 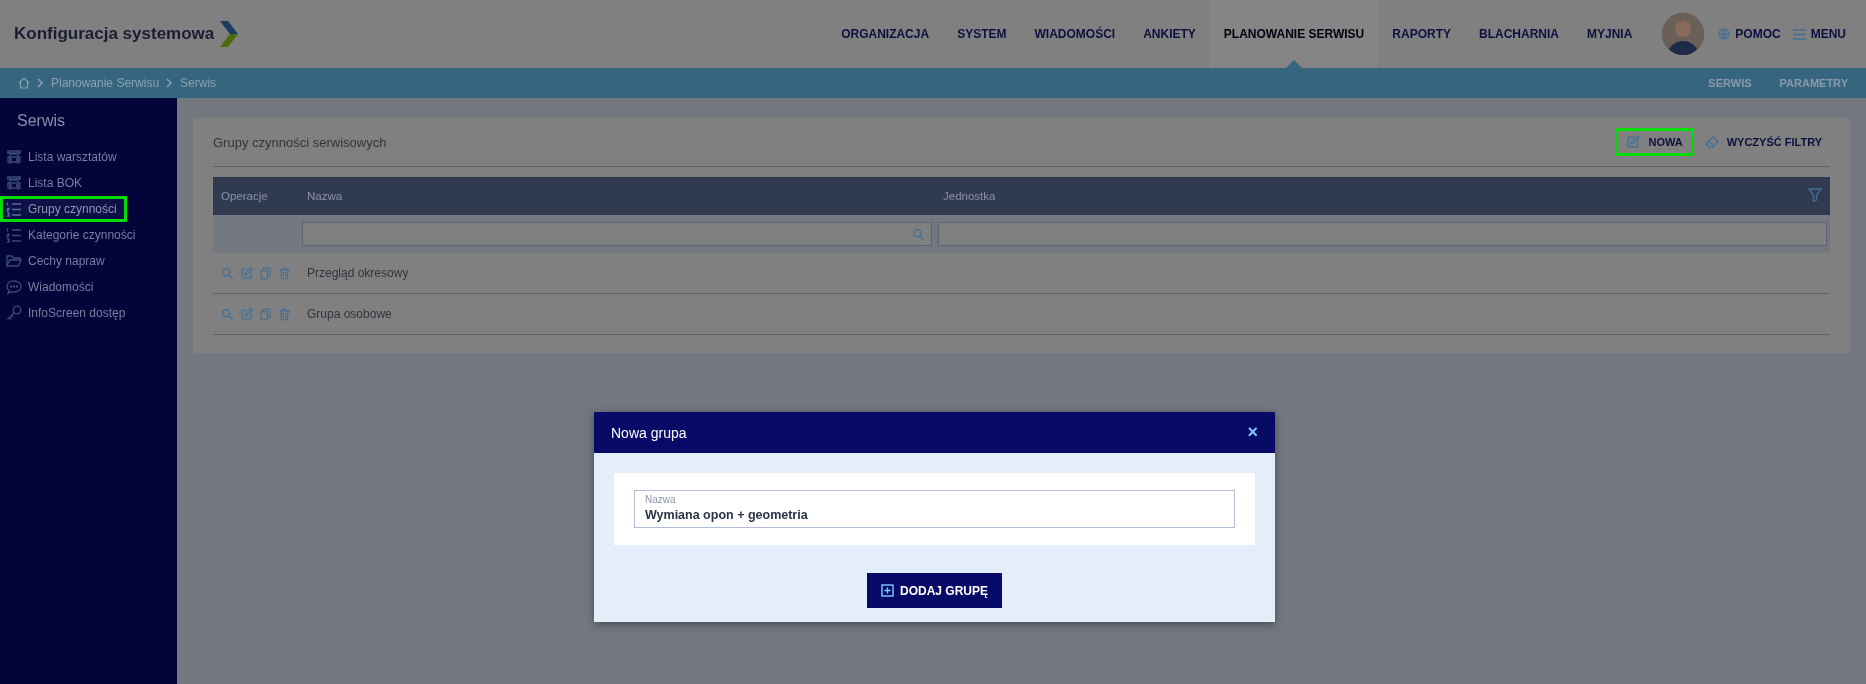 I want to click on avatar-icon, so click(x=1683, y=34).